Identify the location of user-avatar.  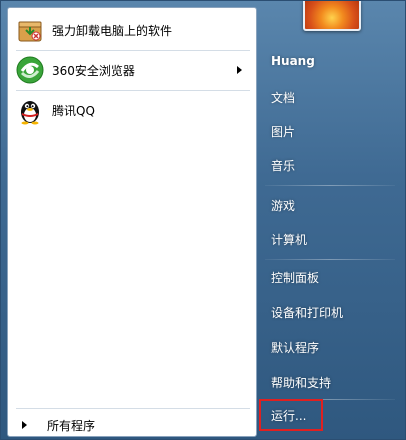
(332, 16).